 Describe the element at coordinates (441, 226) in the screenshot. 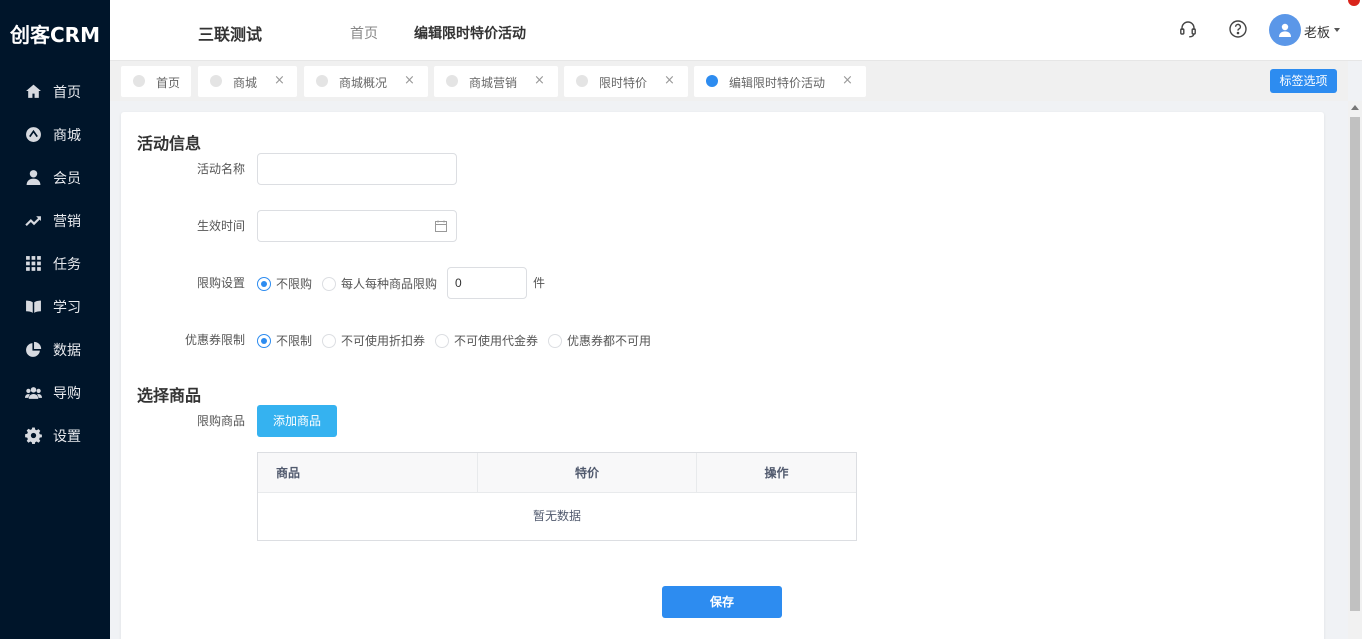

I see `calendar-icon` at that location.